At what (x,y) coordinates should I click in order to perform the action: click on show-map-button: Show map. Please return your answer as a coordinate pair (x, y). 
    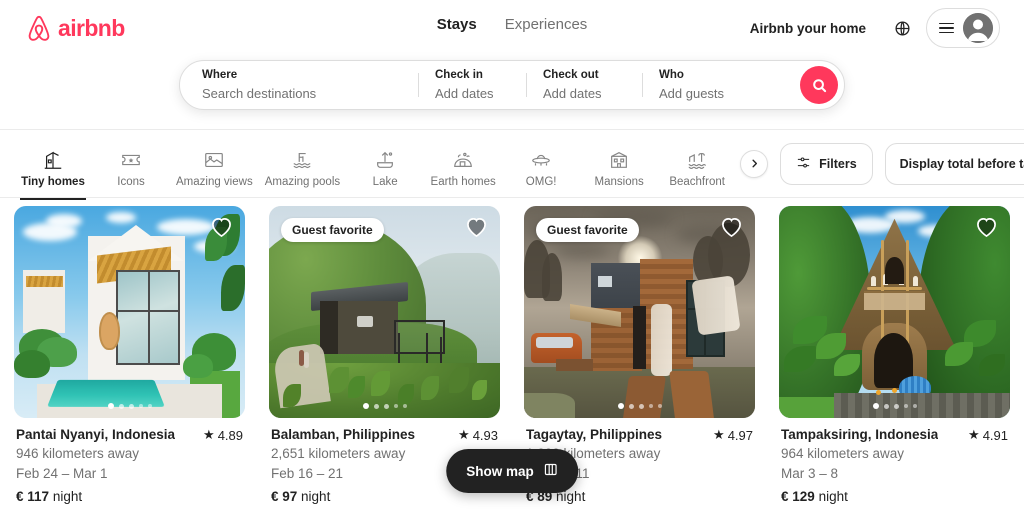
    Looking at the image, I should click on (512, 471).